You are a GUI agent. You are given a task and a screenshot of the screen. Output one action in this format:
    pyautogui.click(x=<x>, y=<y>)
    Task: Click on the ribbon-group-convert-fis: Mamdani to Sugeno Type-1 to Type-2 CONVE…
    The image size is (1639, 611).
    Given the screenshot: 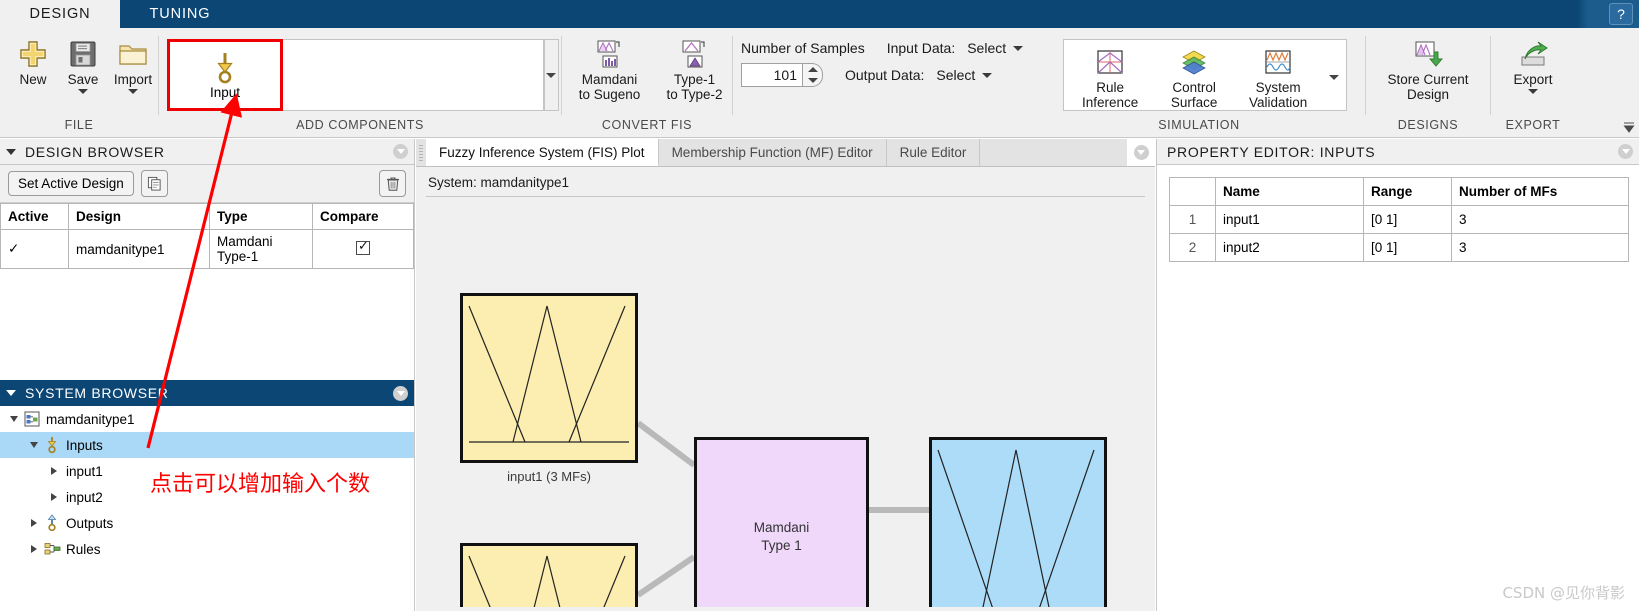 What is the action you would take?
    pyautogui.click(x=647, y=83)
    